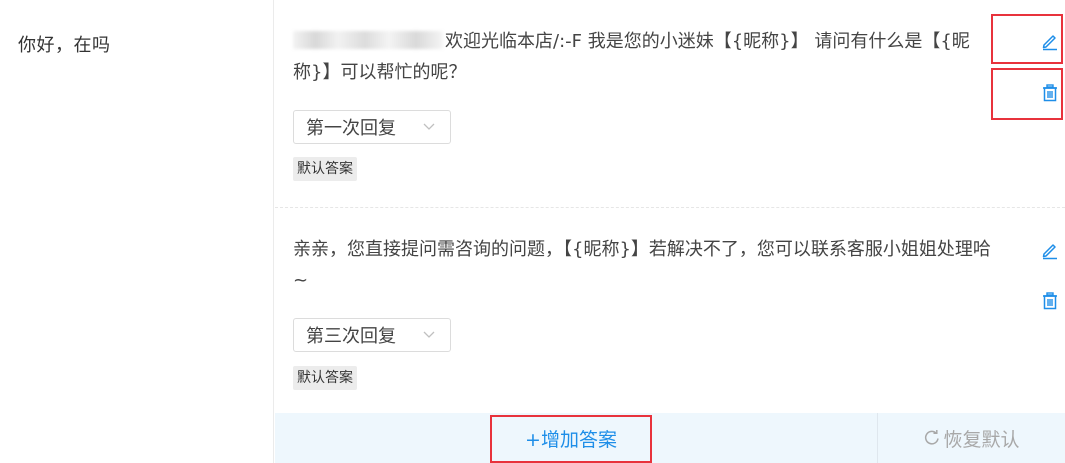 The image size is (1065, 463). I want to click on answer-actions-bar: +增加答案 恢复默认, so click(670, 438).